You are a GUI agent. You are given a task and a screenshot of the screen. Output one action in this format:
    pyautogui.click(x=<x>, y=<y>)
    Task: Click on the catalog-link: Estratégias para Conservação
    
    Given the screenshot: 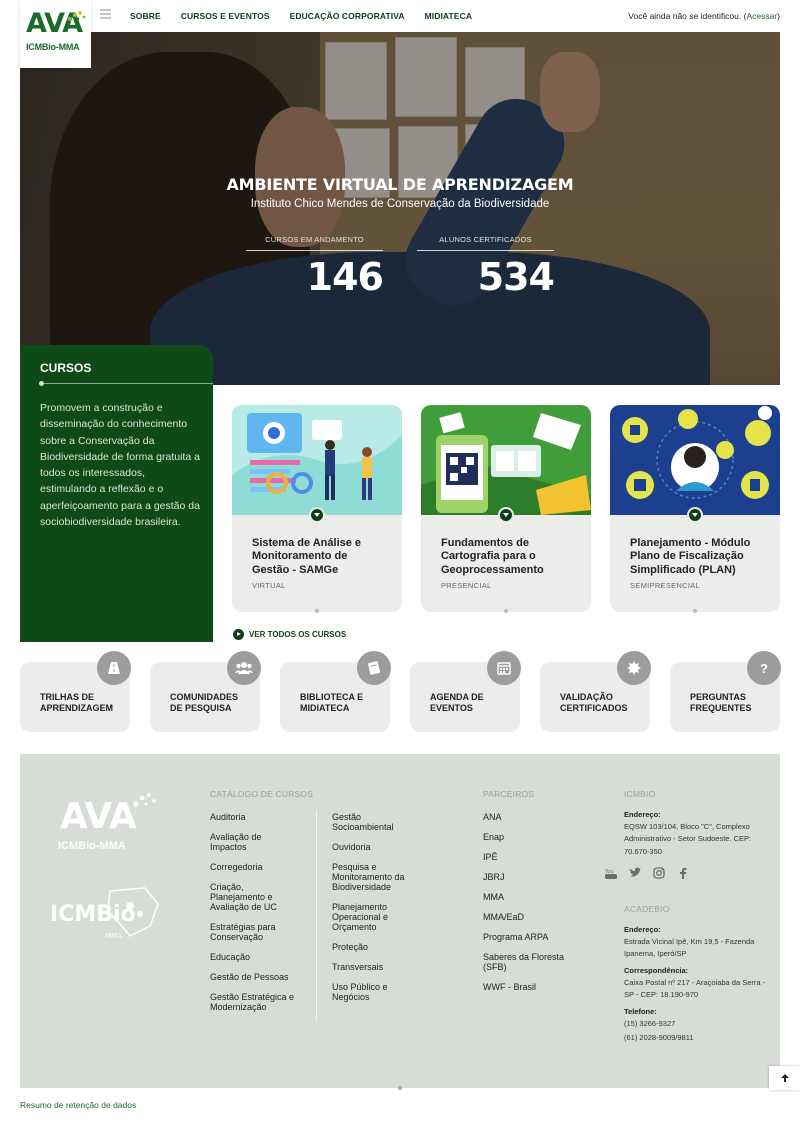 What is the action you would take?
    pyautogui.click(x=255, y=932)
    